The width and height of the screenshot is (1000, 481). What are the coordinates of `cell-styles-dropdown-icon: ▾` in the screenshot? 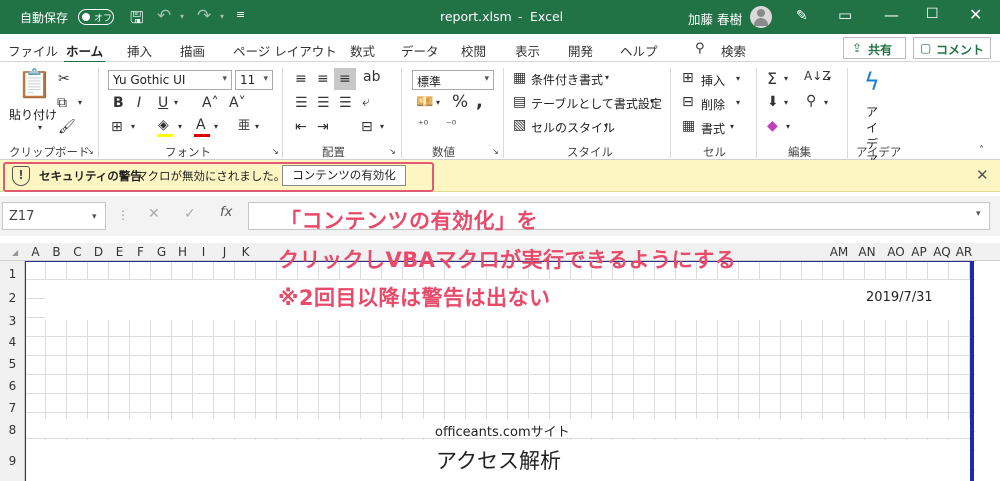 It's located at (606, 126).